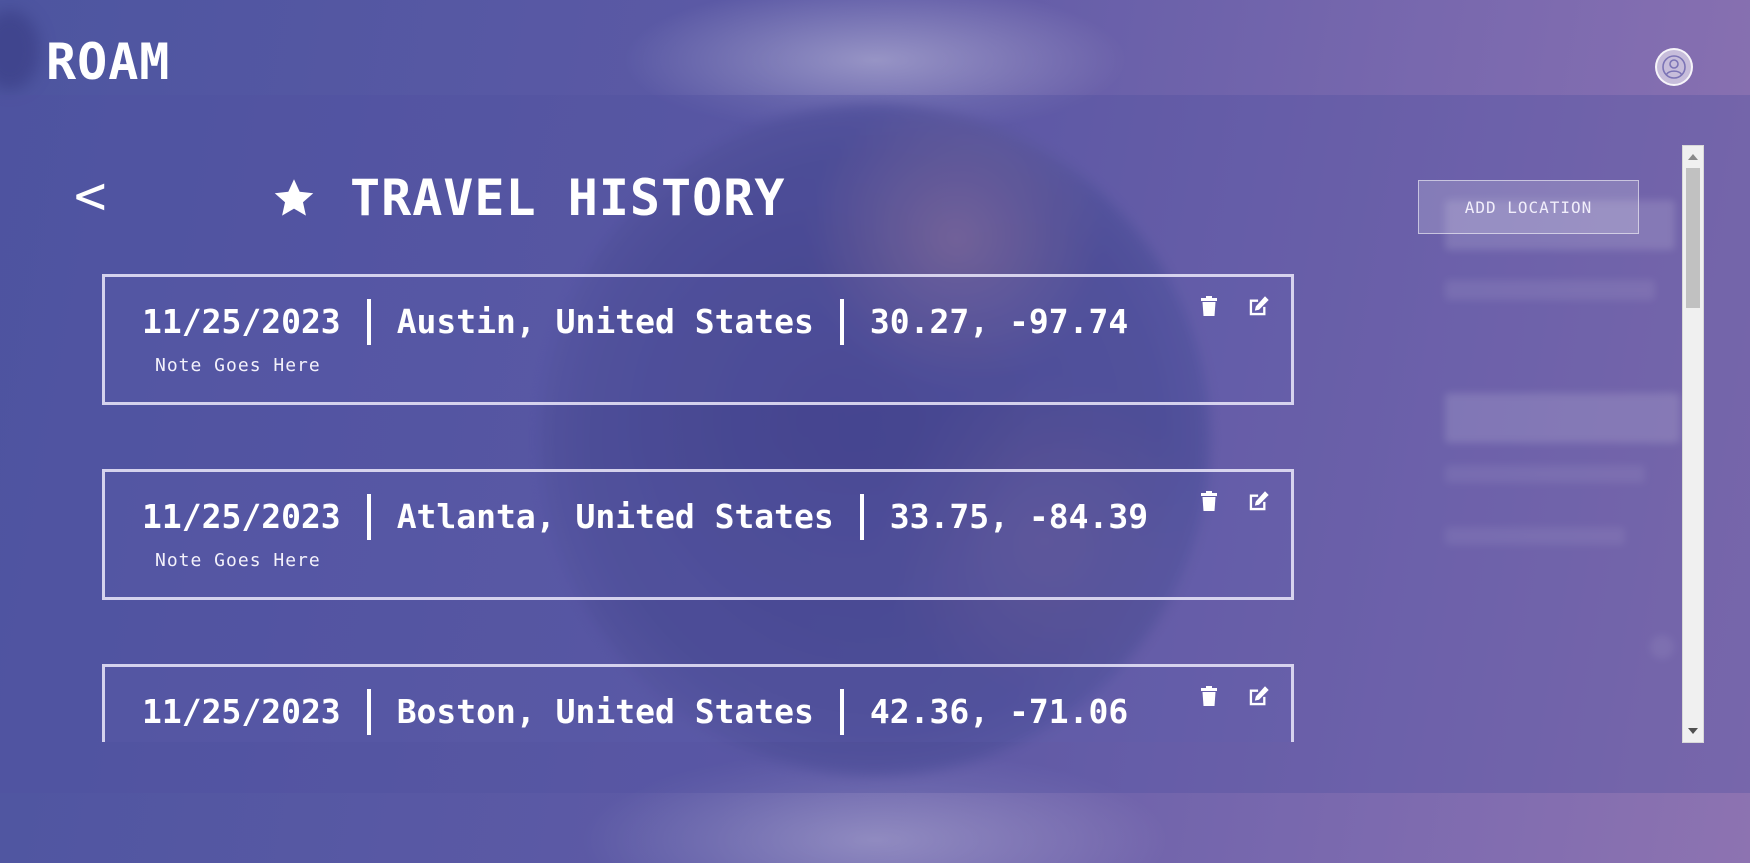 The width and height of the screenshot is (1750, 863). What do you see at coordinates (1693, 157) in the screenshot?
I see `scroll-up-arrow` at bounding box center [1693, 157].